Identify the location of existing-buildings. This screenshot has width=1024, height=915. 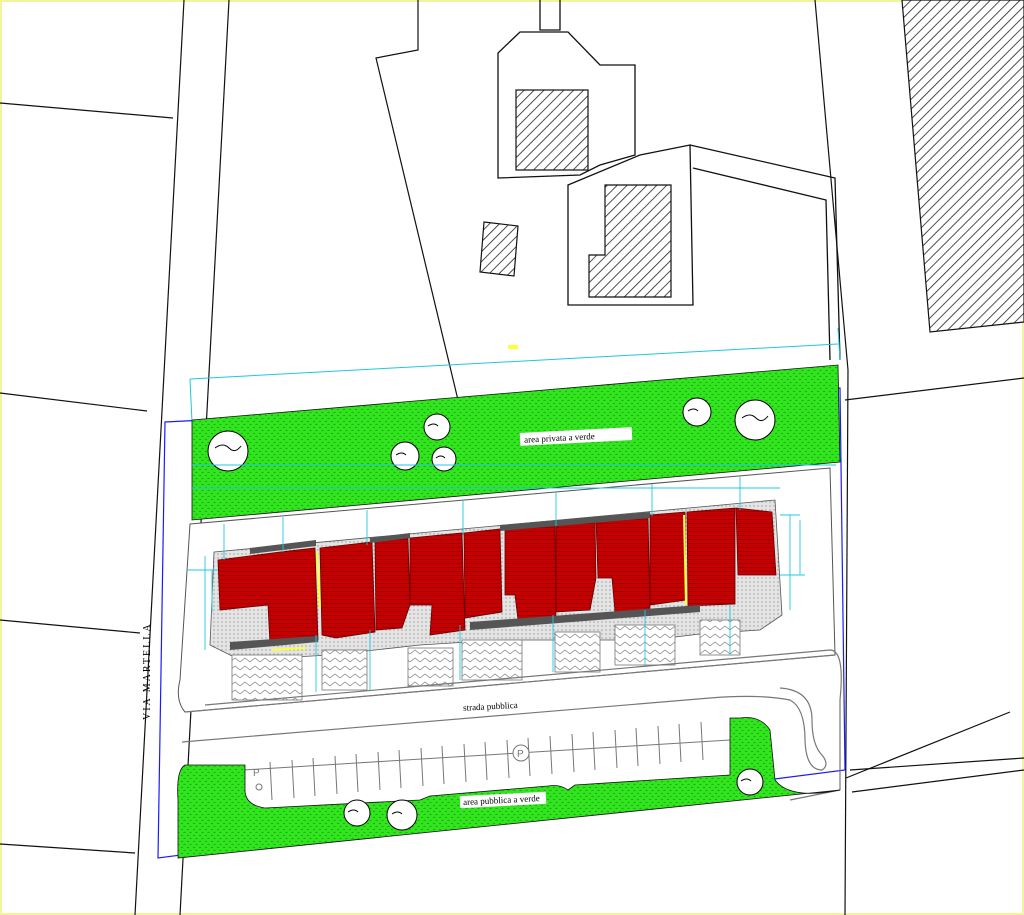
(669, 180).